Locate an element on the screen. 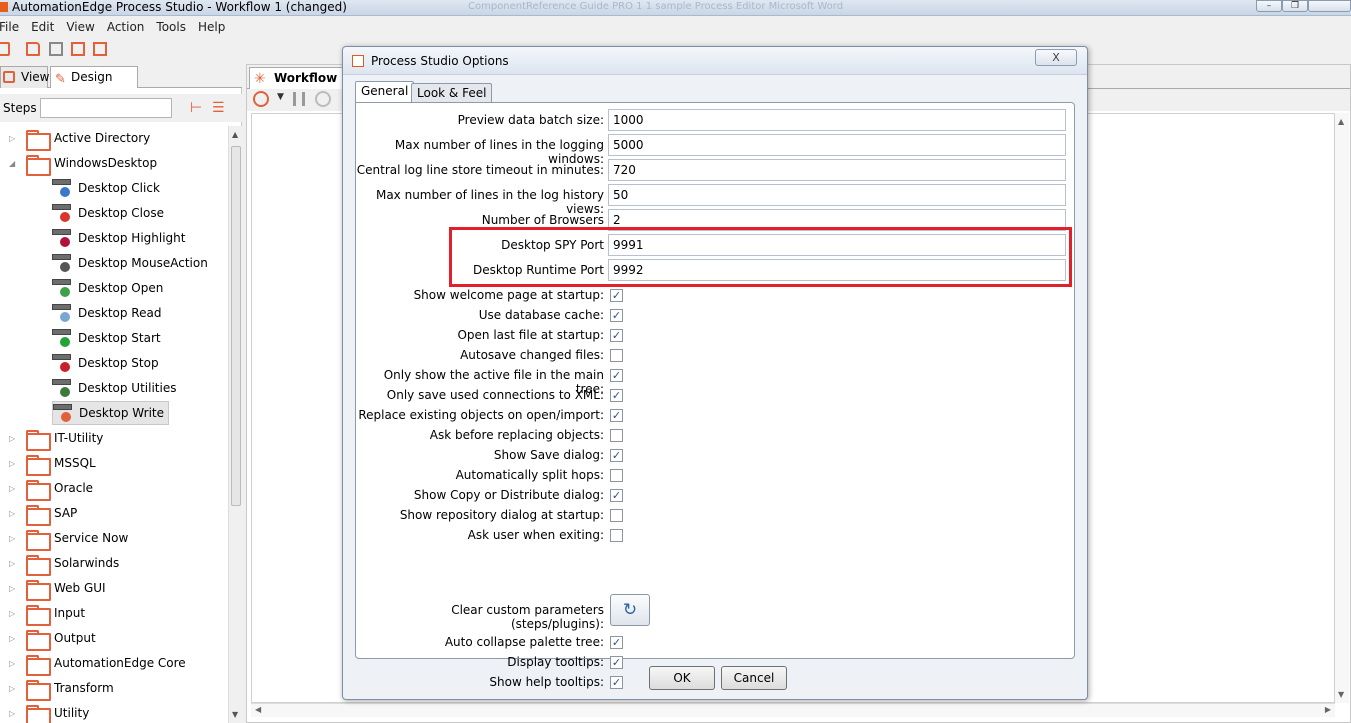  tree-folder: ▷ Oracle is located at coordinates (51, 488).